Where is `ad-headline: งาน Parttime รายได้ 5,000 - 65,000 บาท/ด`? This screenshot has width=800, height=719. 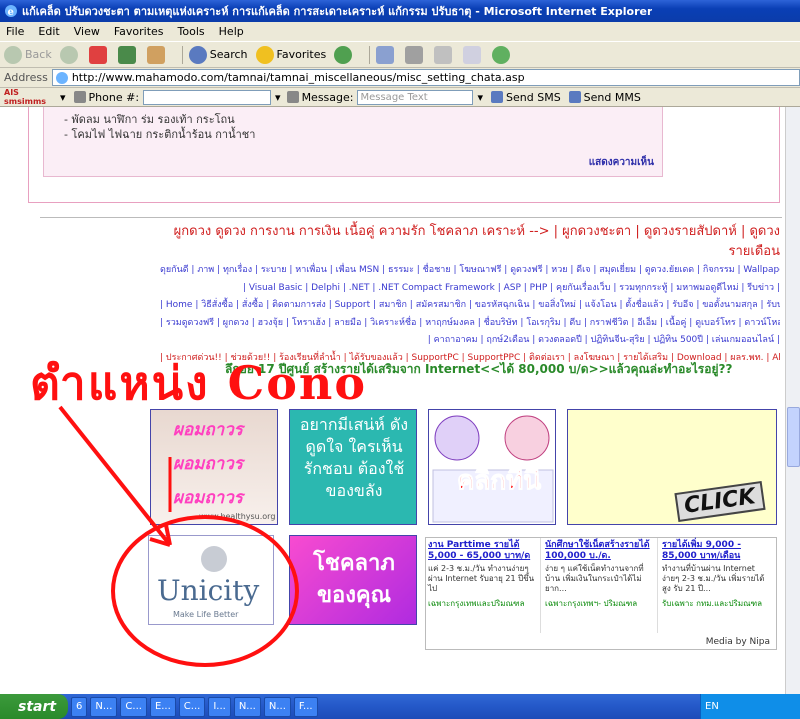
ad-headline: งาน Parttime รายได้ 5,000 - 65,000 บาท/ด is located at coordinates (483, 551).